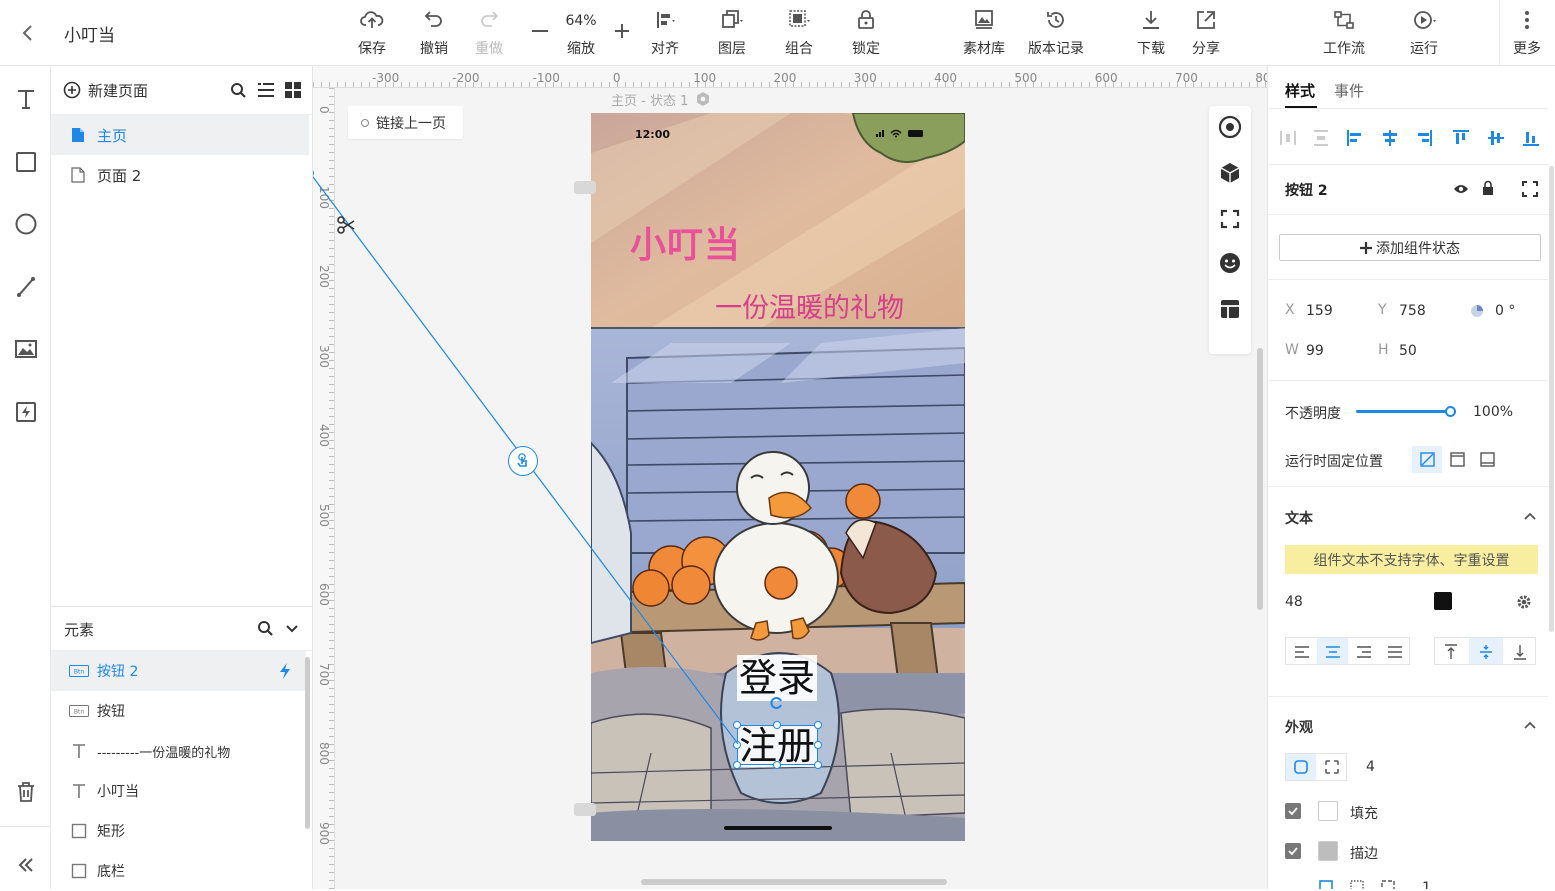  I want to click on element-item-text-title: 小叮当, so click(178, 791).